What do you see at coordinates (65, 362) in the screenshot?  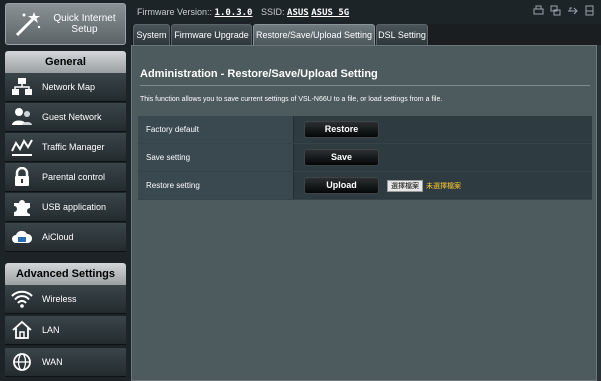 I see `sidebar-item-wan: WAN` at bounding box center [65, 362].